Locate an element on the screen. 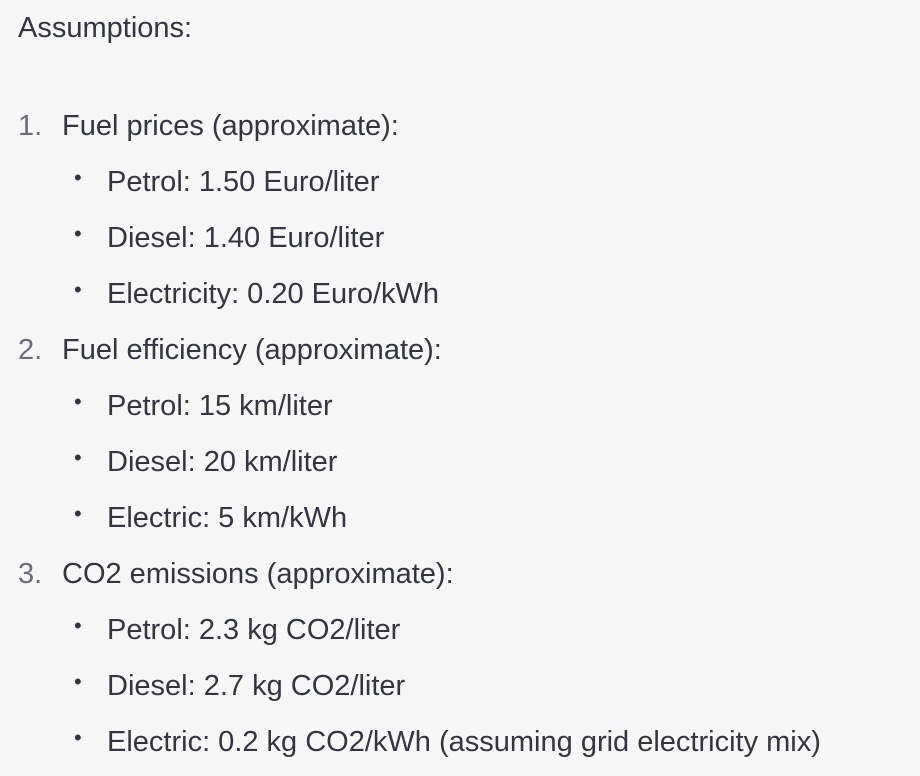 This screenshot has width=920, height=776. section-heading: 2. Fuel efficiency (approximate): is located at coordinates (469, 350).